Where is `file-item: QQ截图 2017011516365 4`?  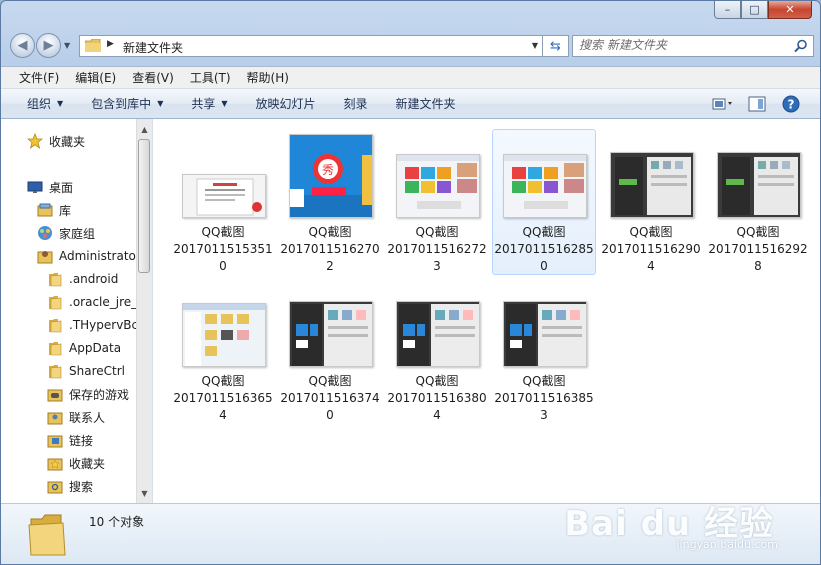
file-item: QQ截图 2017011516365 4 is located at coordinates (223, 351).